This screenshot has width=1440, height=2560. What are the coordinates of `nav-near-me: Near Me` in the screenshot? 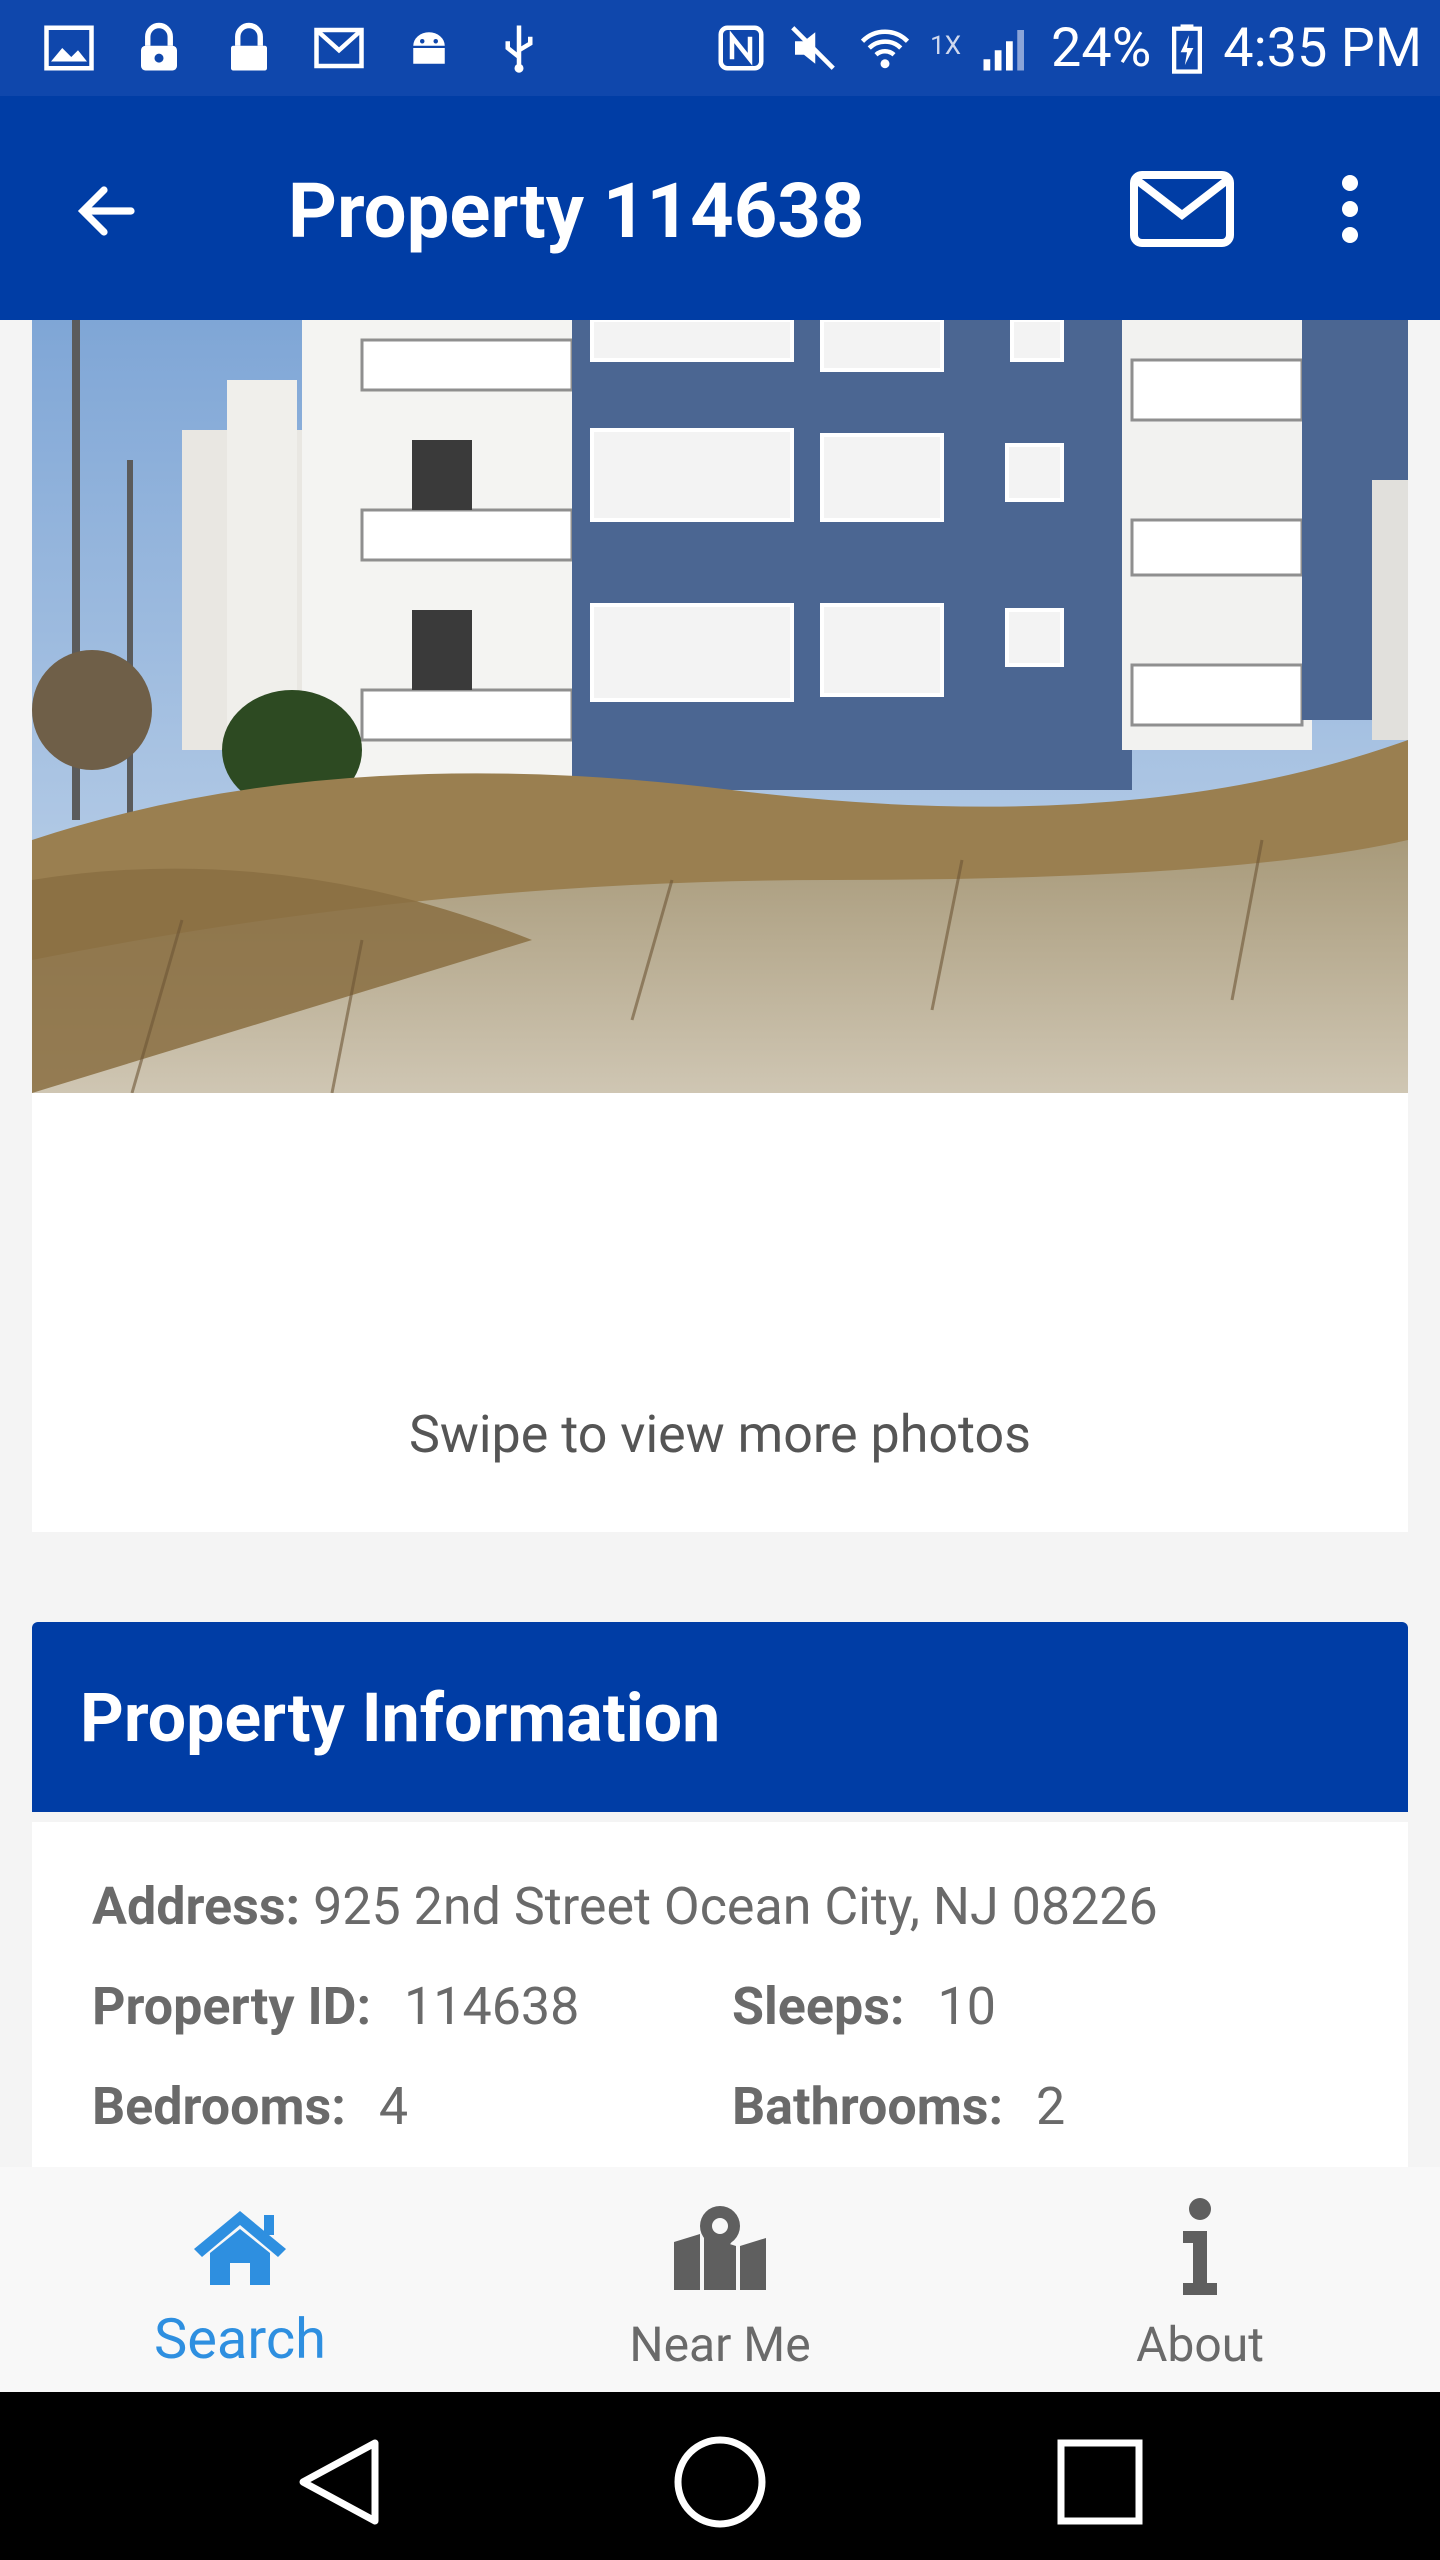 It's located at (720, 2279).